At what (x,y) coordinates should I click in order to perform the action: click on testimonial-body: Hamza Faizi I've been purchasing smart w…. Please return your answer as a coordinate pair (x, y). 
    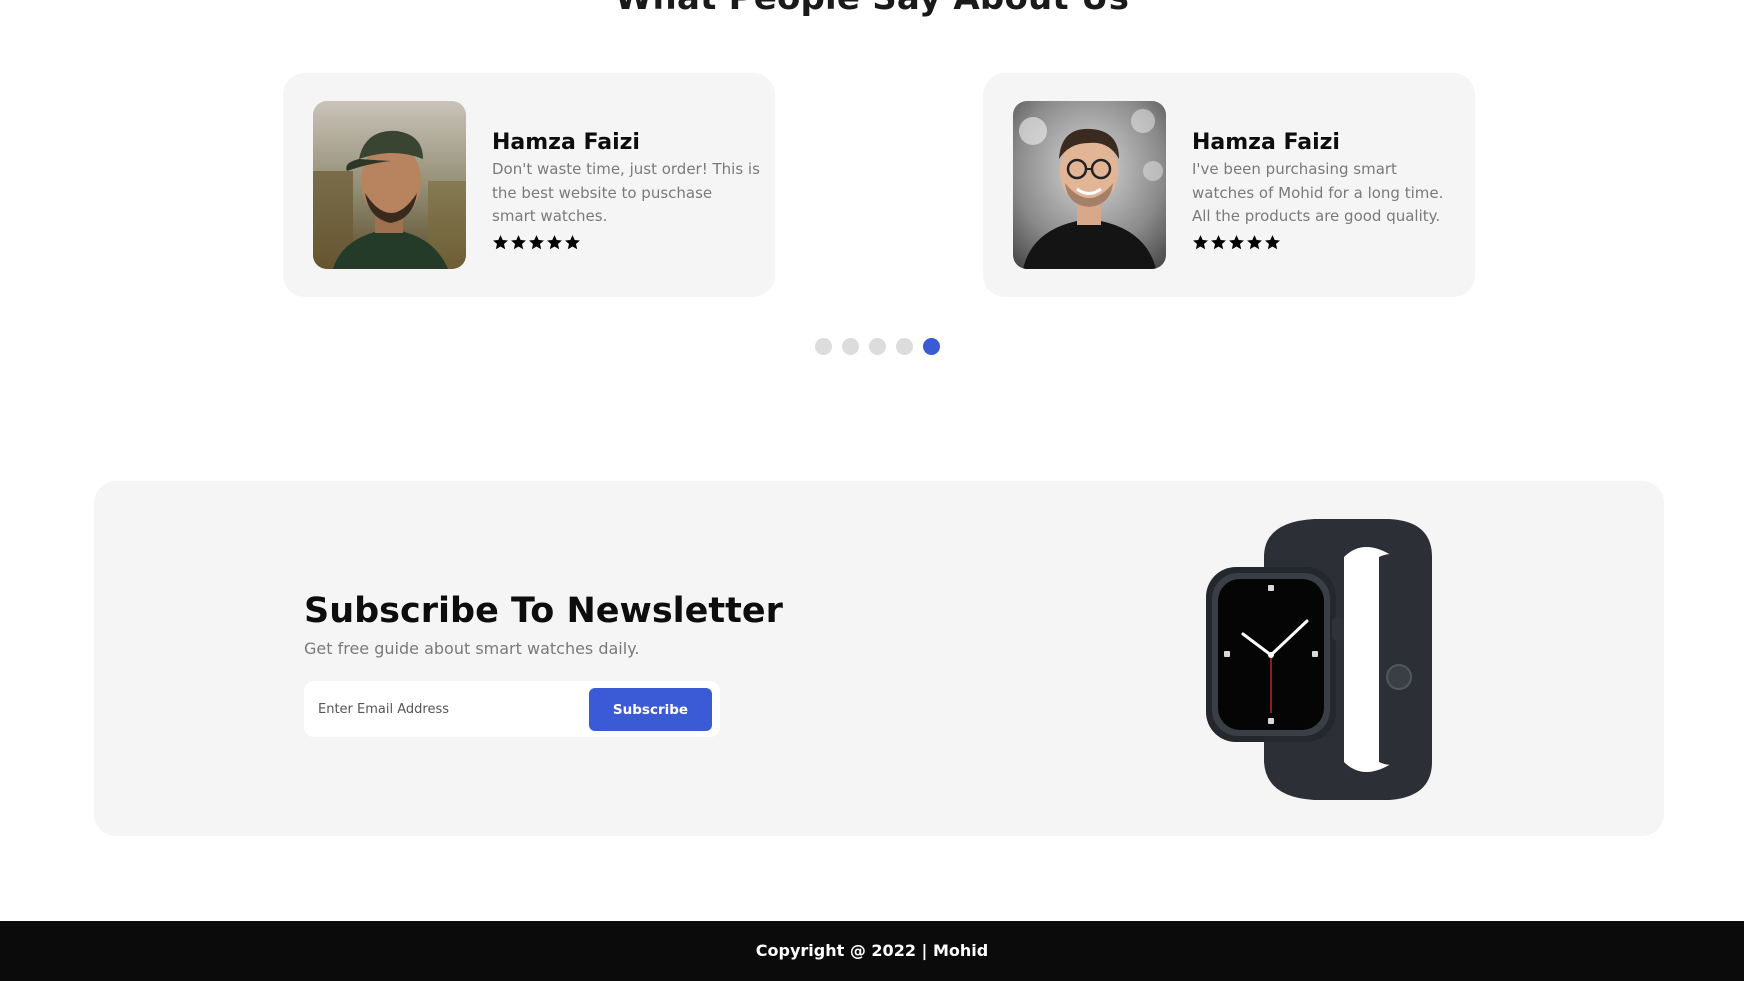
    Looking at the image, I should click on (1326, 191).